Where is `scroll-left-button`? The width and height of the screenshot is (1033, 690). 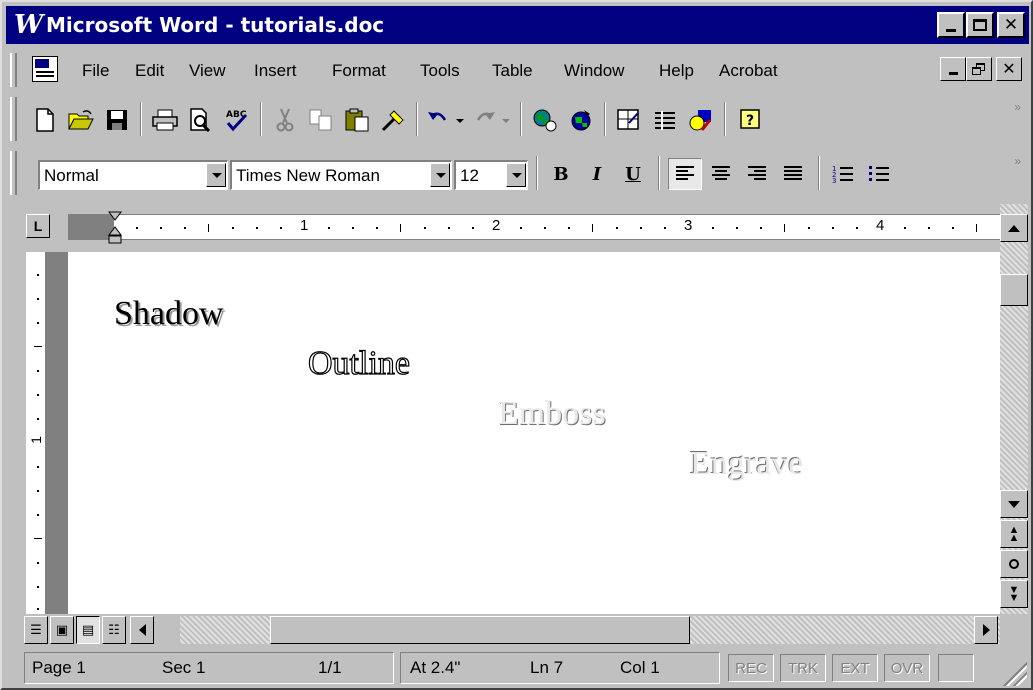
scroll-left-button is located at coordinates (142, 630).